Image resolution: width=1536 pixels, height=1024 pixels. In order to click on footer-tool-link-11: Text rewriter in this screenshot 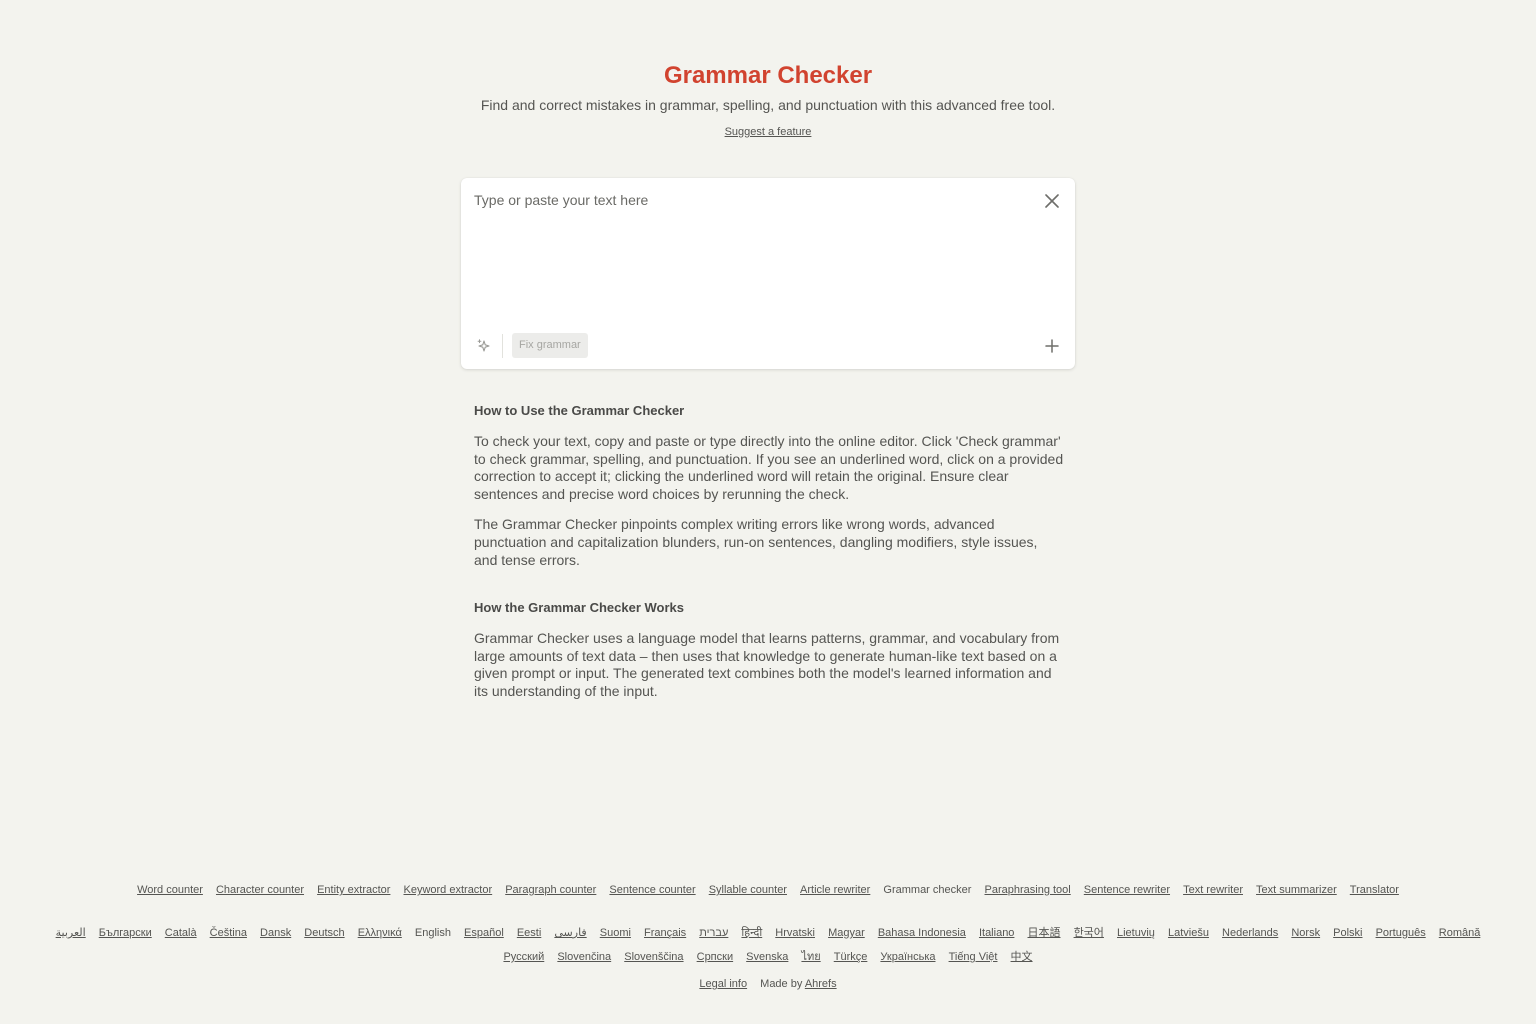, I will do `click(1213, 890)`.